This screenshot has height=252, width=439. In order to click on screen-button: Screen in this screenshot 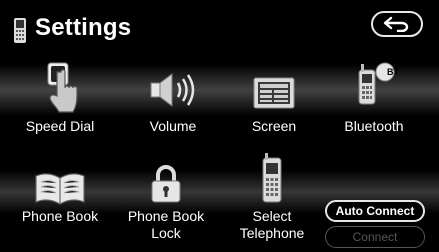, I will do `click(274, 99)`.